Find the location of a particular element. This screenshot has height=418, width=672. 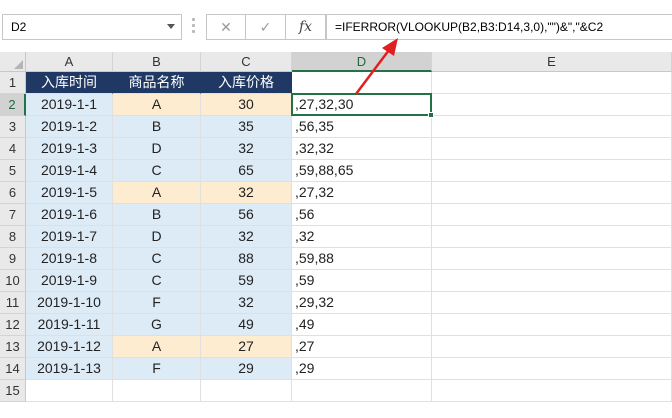

cell-e5 is located at coordinates (552, 171).